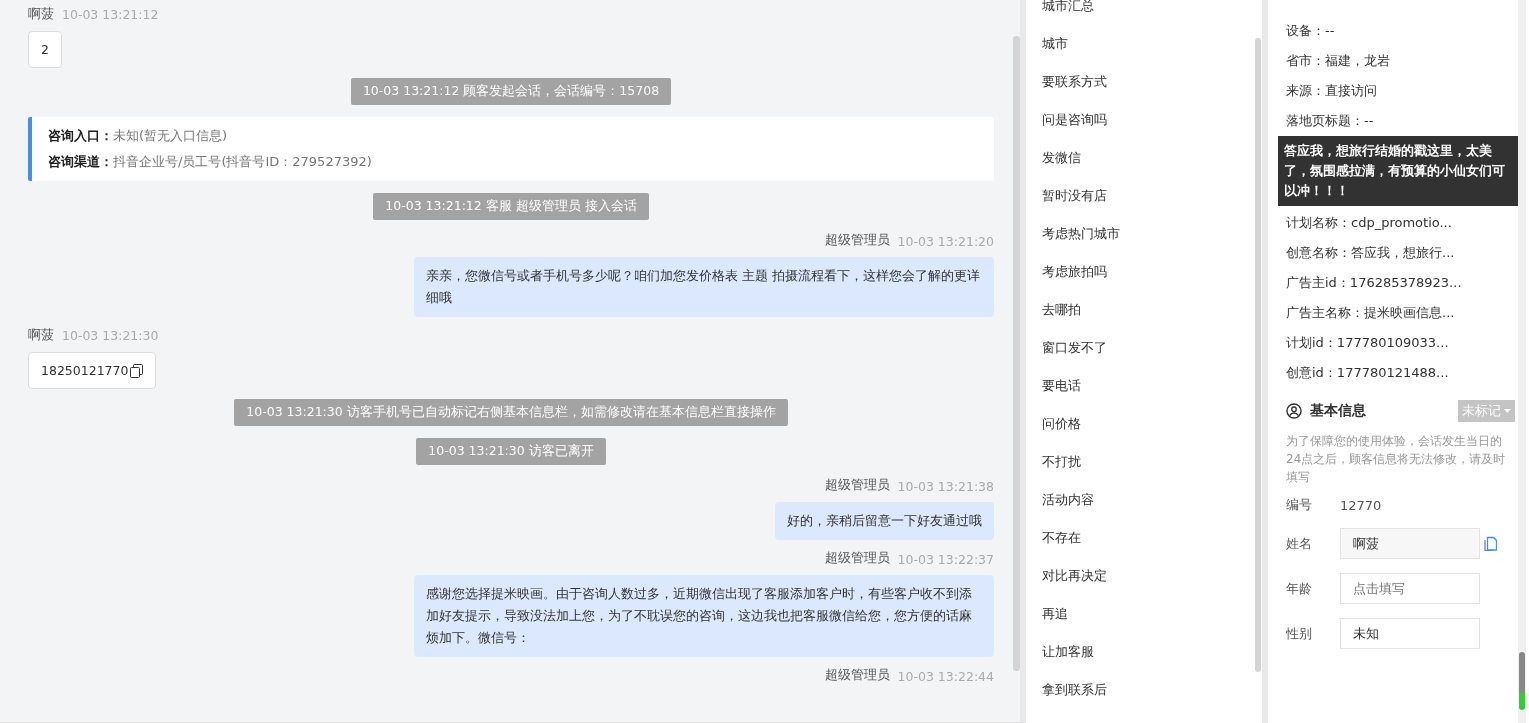 This screenshot has width=1529, height=723. Describe the element at coordinates (1299, 505) in the screenshot. I see `field-label: 编号` at that location.